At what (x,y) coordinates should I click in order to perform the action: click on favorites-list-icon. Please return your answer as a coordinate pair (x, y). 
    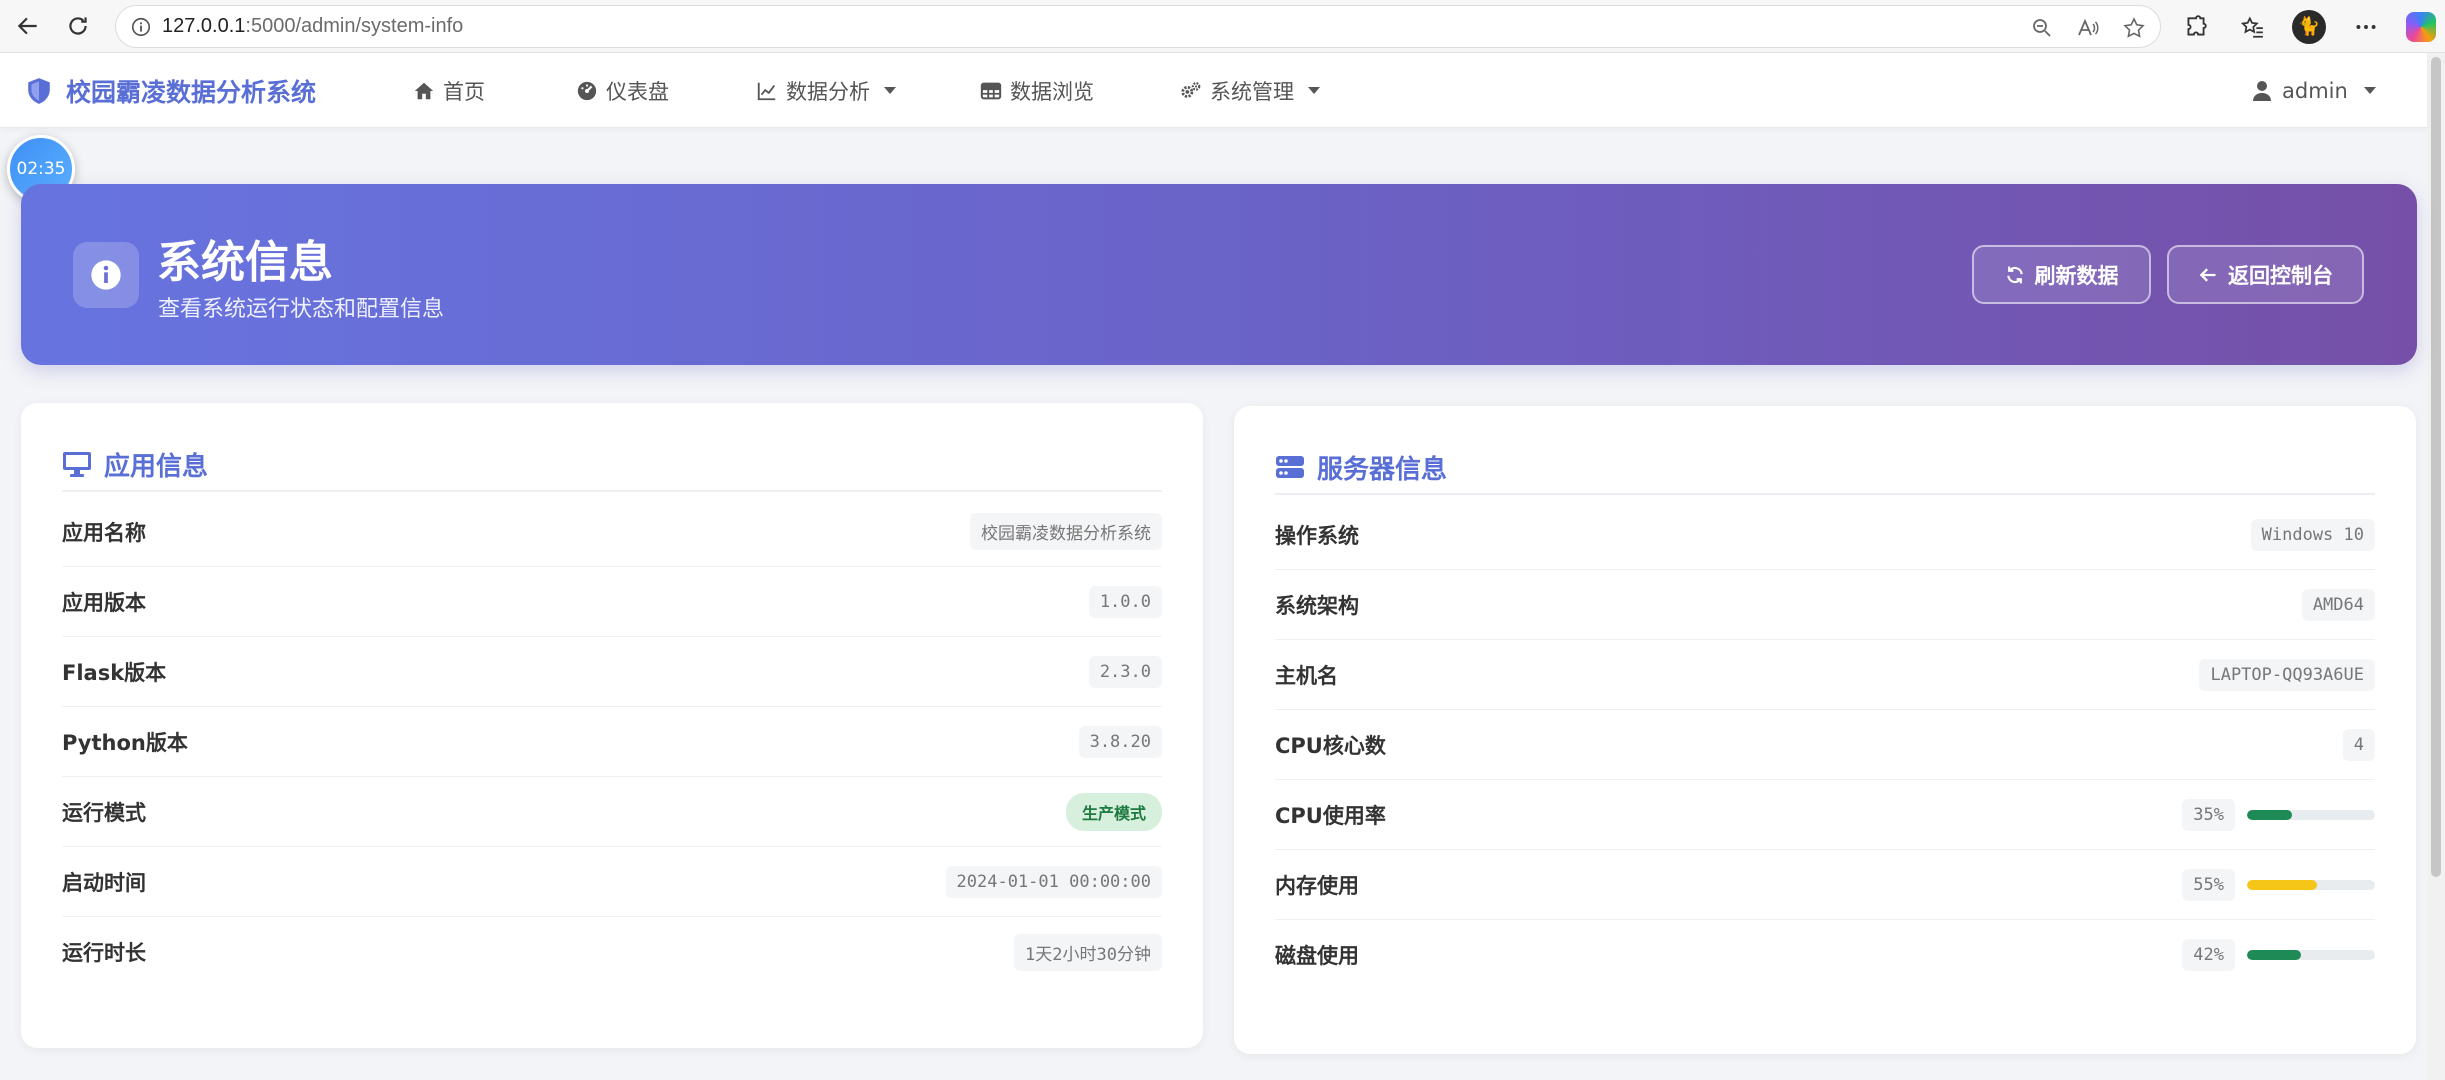
    Looking at the image, I should click on (2251, 26).